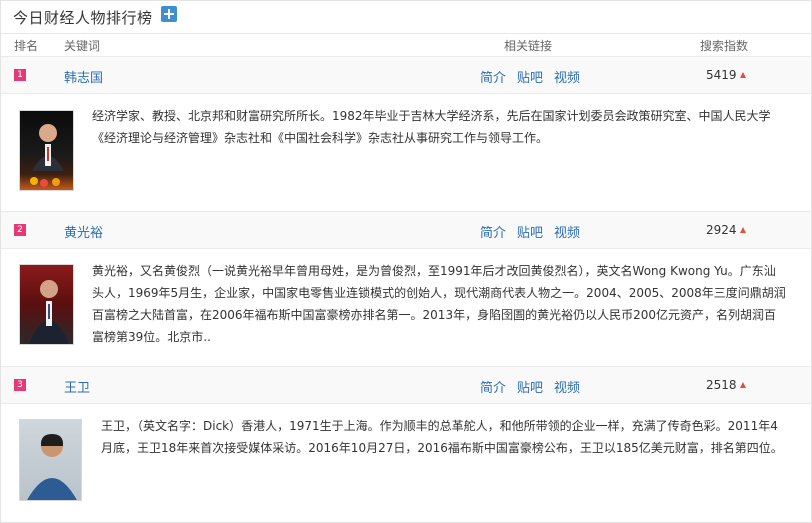  I want to click on search-index-value: 2518, so click(721, 385).